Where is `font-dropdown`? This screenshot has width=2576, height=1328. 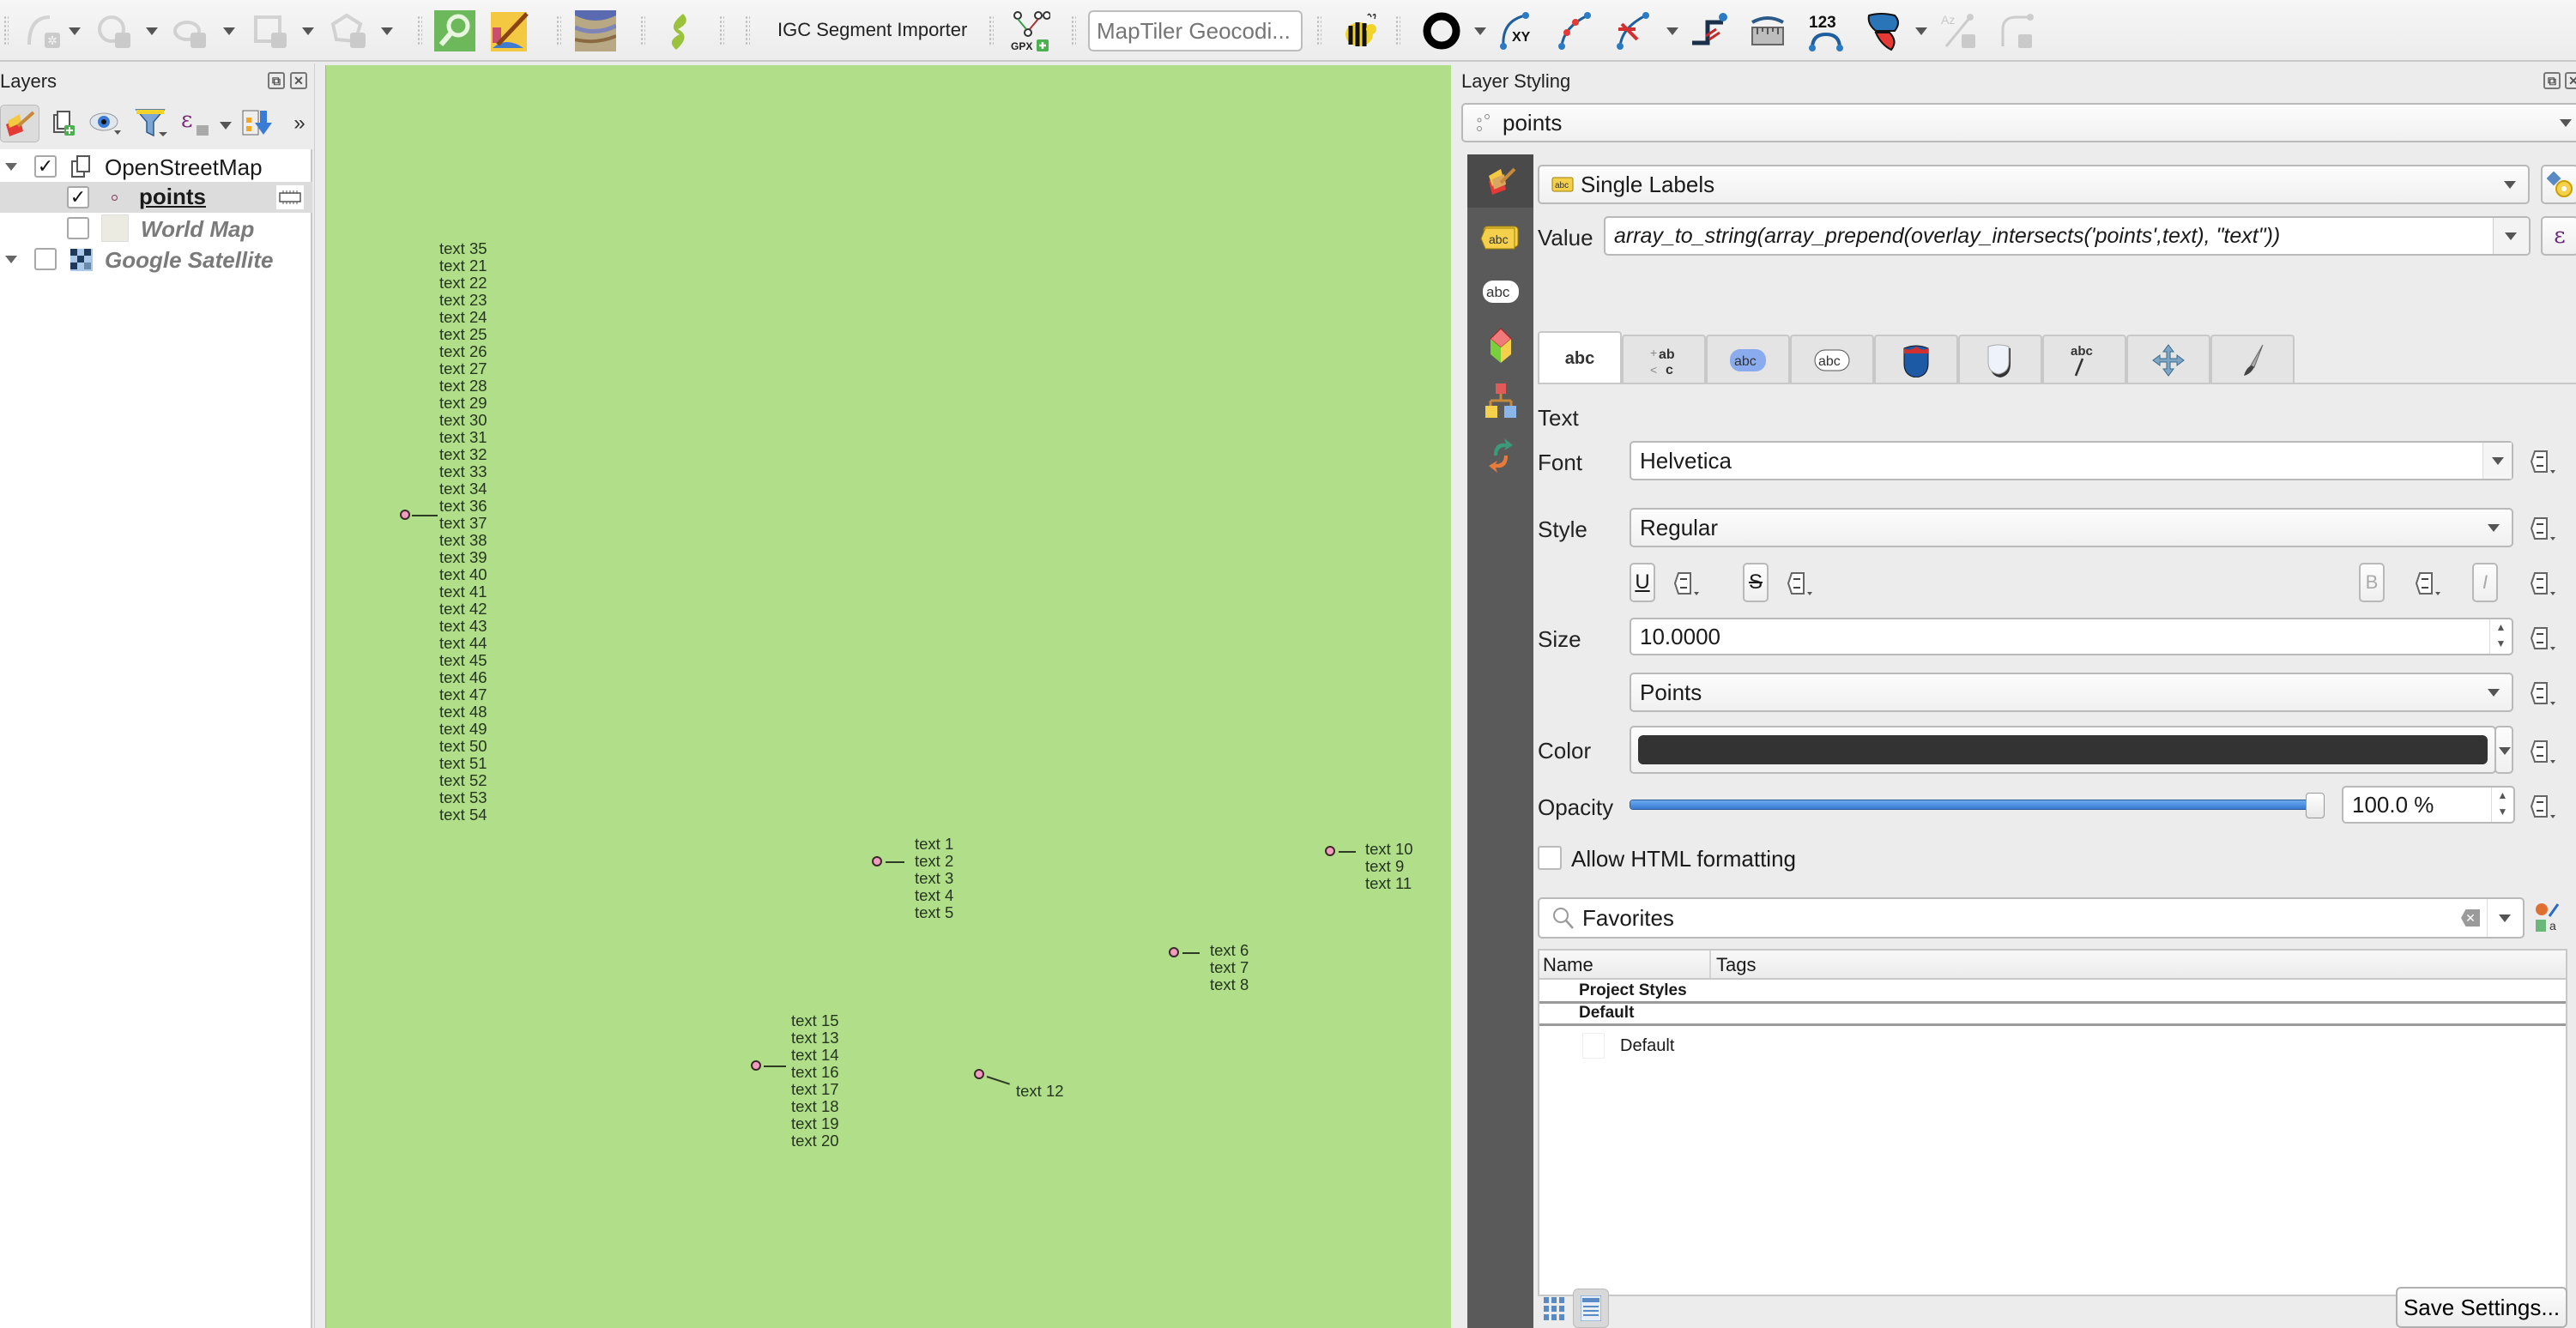
font-dropdown is located at coordinates (2497, 461).